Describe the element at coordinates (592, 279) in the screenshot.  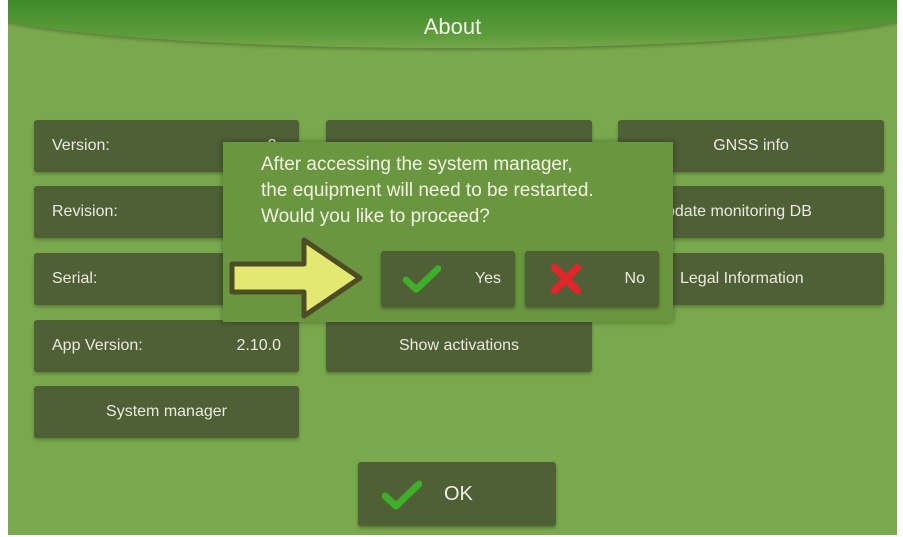
I see `no-button: No` at that location.